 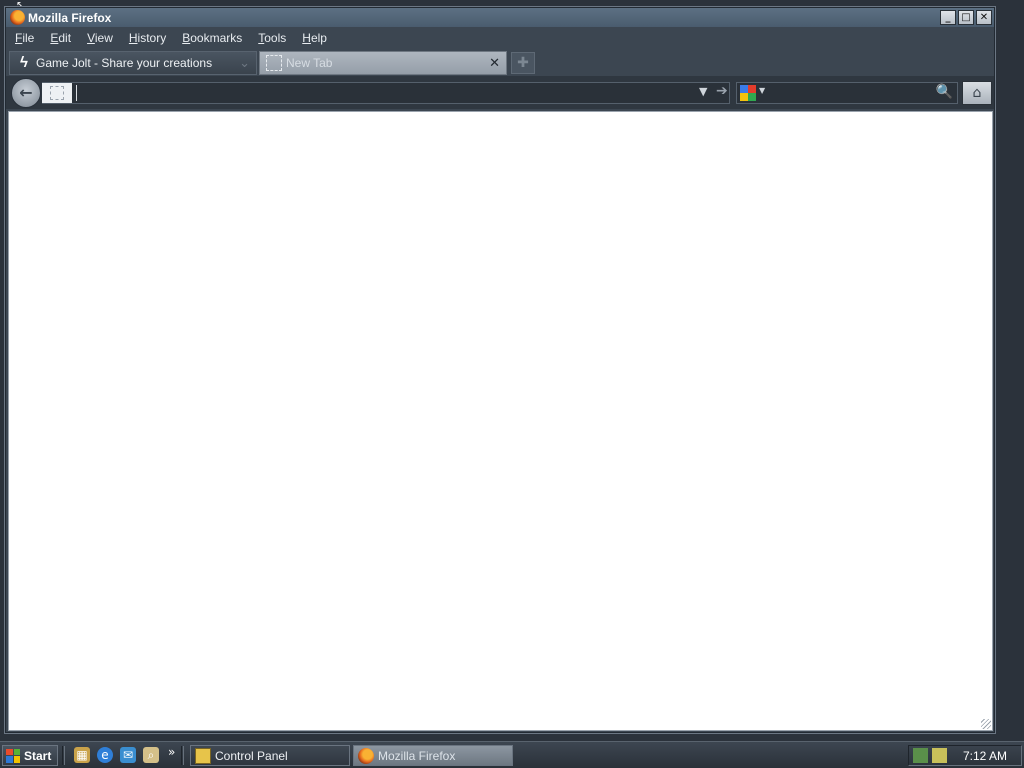 I want to click on volume-icon, so click(x=939, y=755).